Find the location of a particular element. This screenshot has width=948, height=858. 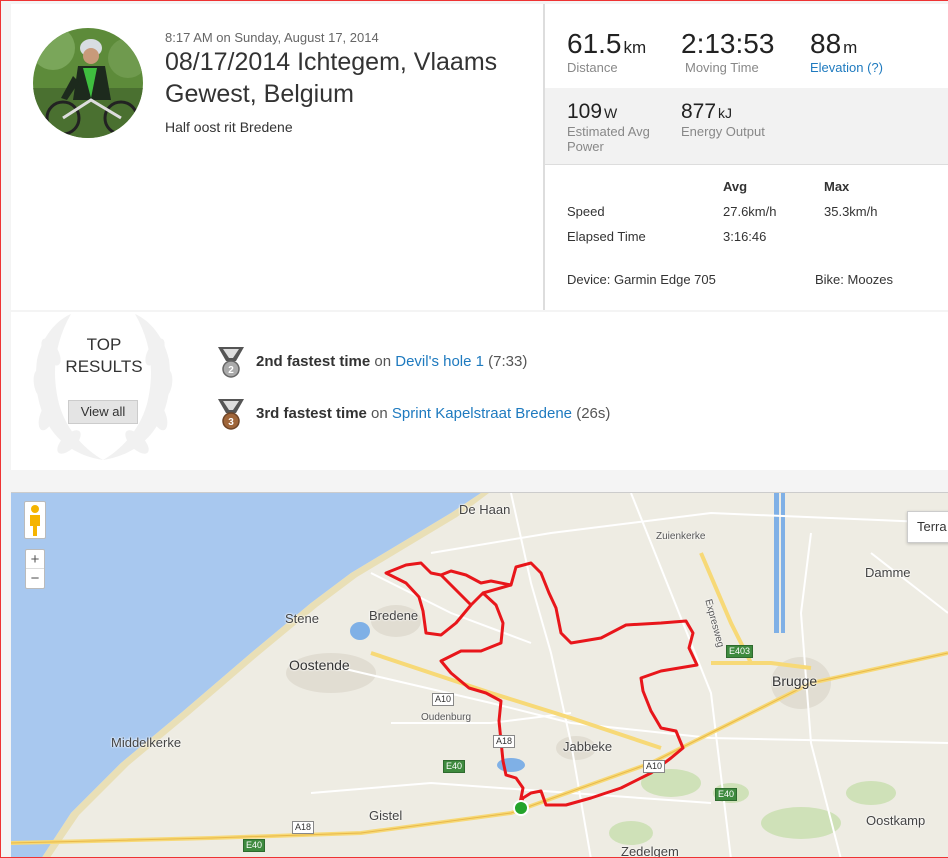

elevation-help-link: Elevation (?) is located at coordinates (846, 67).